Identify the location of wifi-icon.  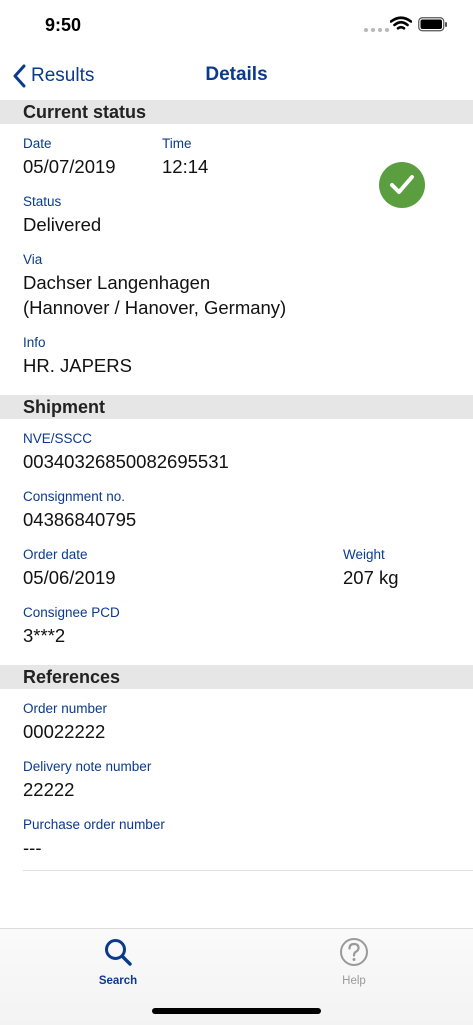
(401, 23).